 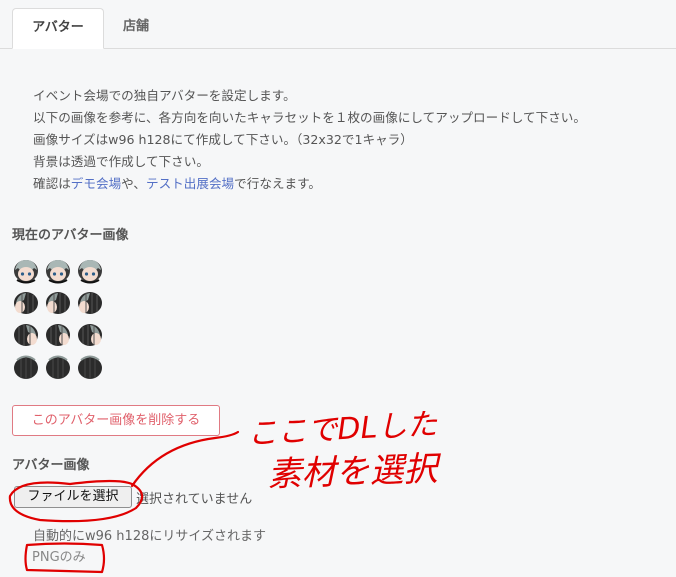 I want to click on description-line: 確認はデモ会場や、テスト出展会場で行なえます。, so click(x=309, y=184).